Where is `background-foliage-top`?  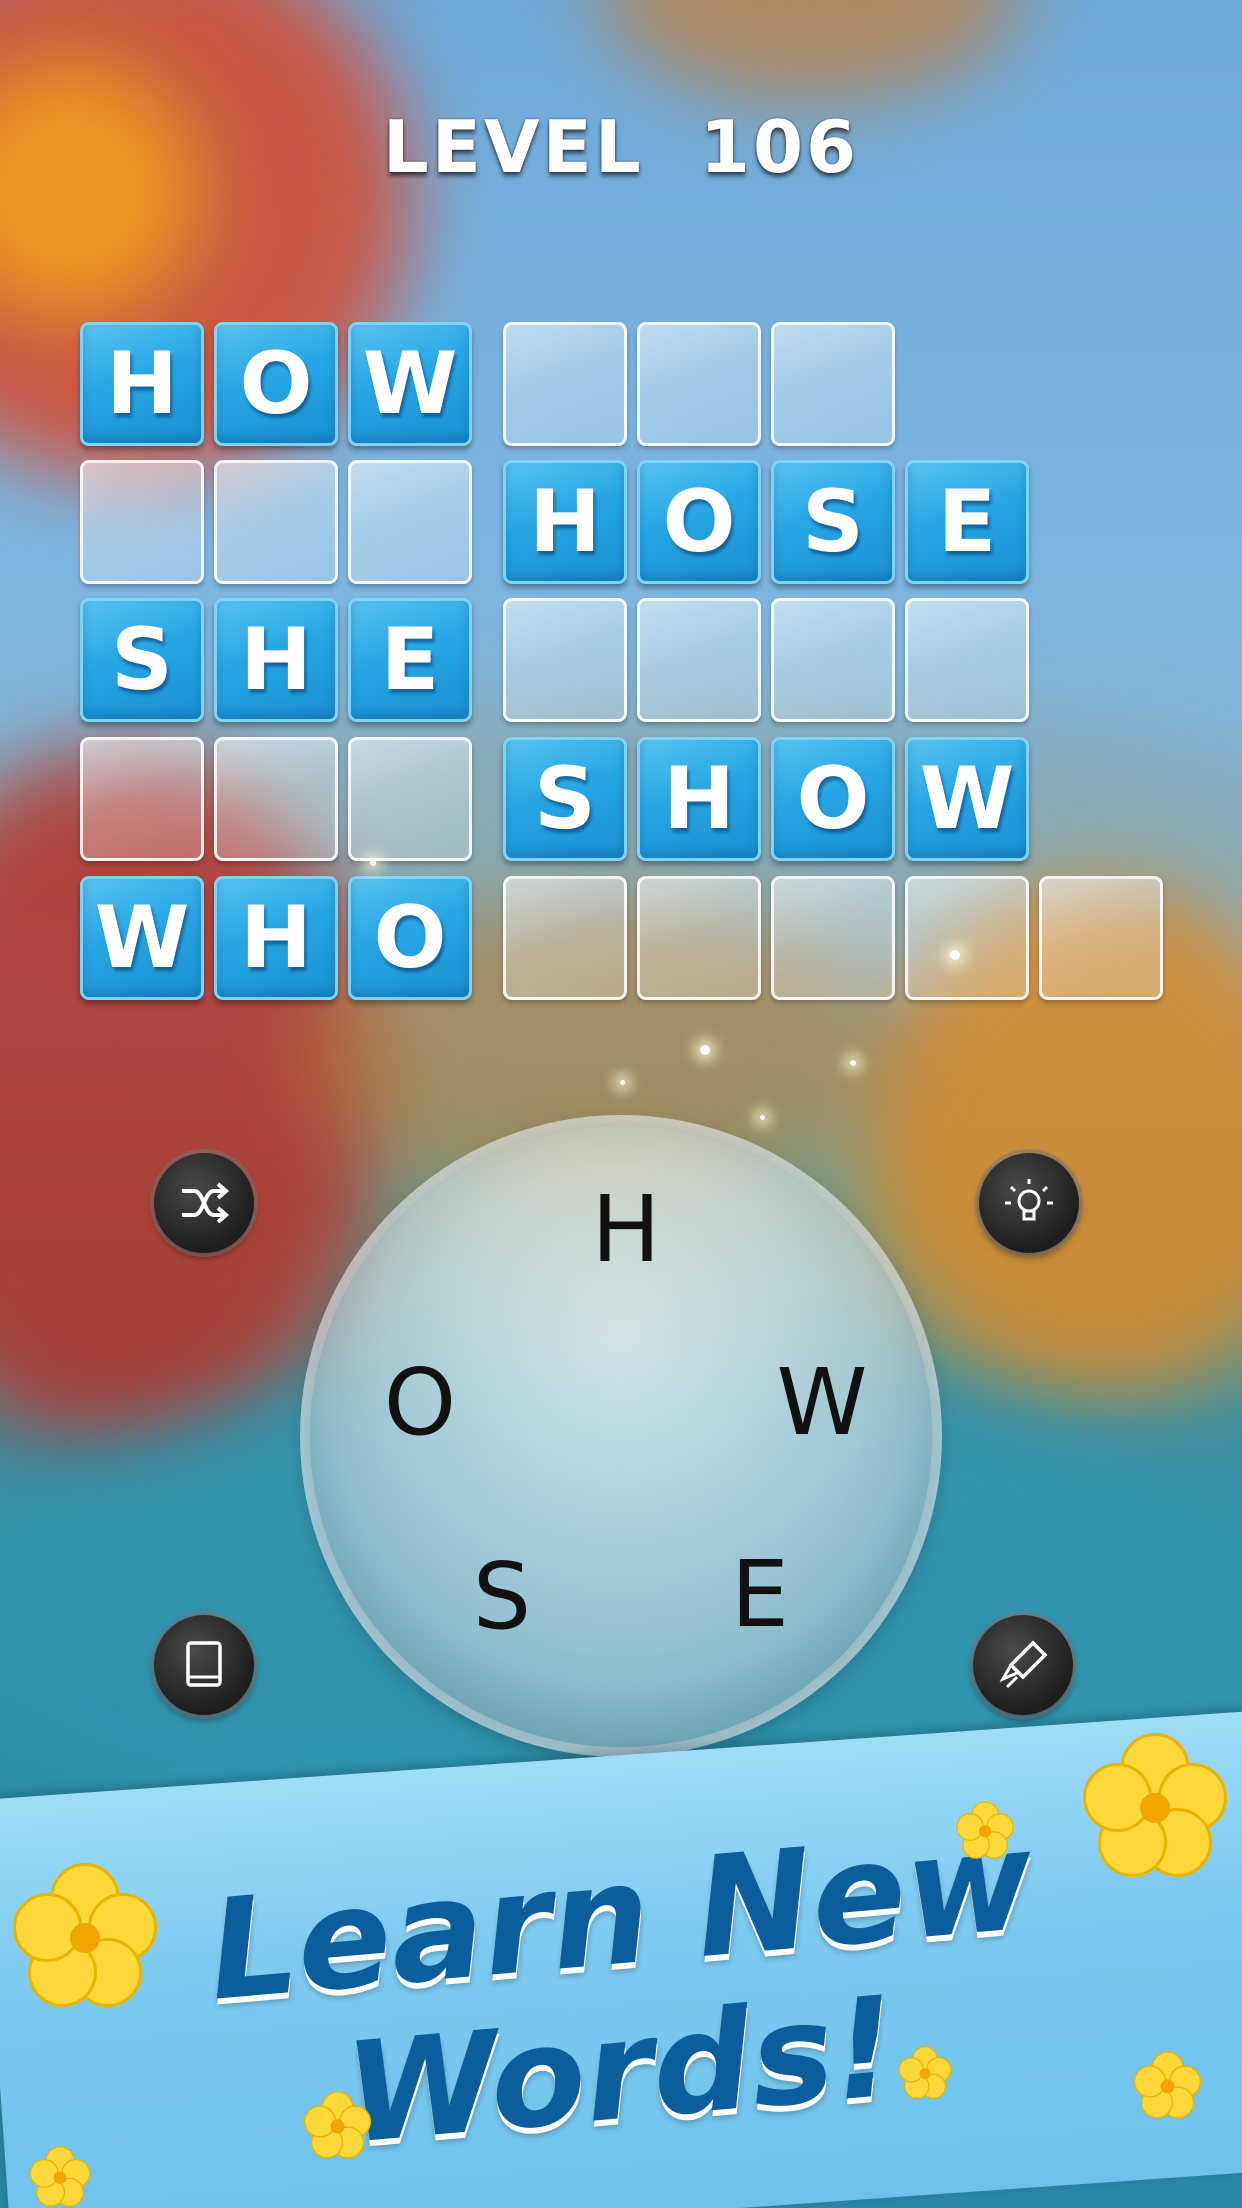 background-foliage-top is located at coordinates (810, 50).